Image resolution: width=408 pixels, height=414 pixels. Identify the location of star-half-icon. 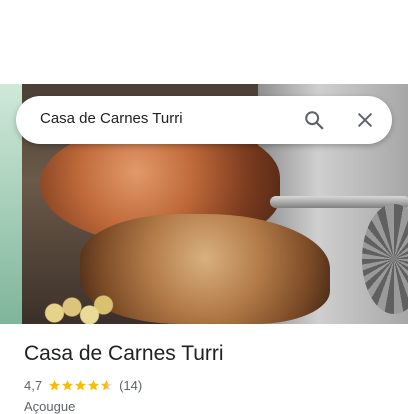
(106, 384).